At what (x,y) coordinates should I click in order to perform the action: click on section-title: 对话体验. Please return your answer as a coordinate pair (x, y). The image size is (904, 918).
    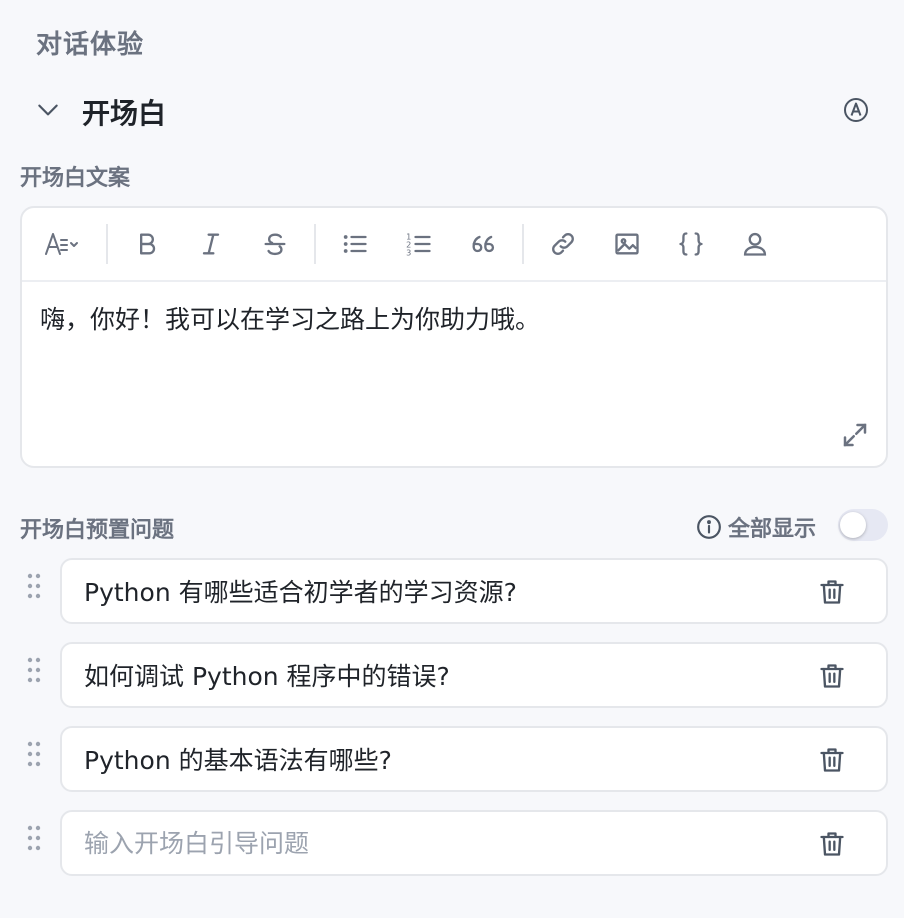
    Looking at the image, I should click on (90, 45).